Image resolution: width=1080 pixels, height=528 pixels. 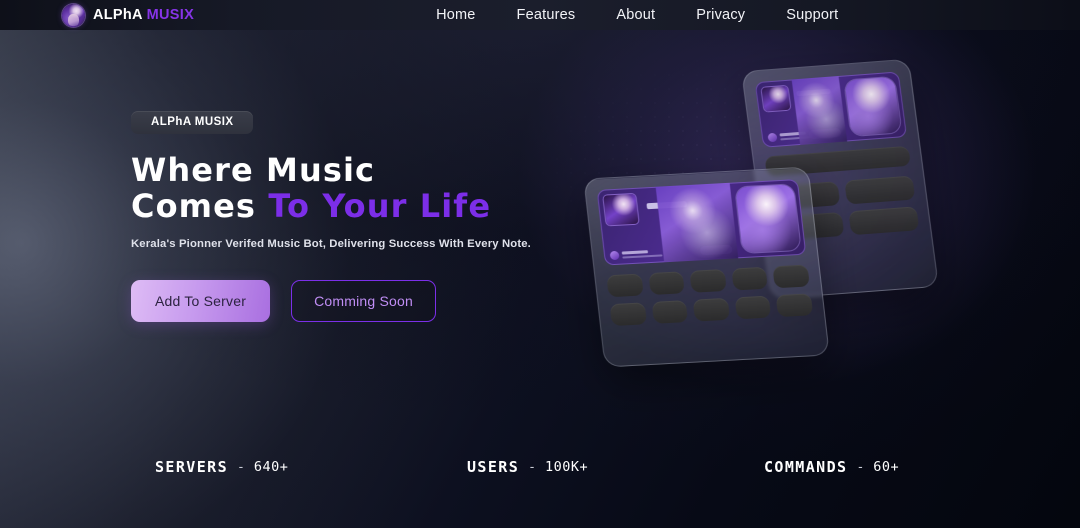 I want to click on card-artwork-front, so click(x=697, y=222).